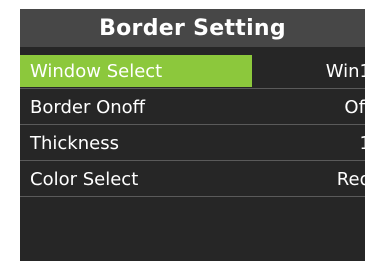 This screenshot has height=269, width=365. I want to click on menu-row-empty, so click(192, 215).